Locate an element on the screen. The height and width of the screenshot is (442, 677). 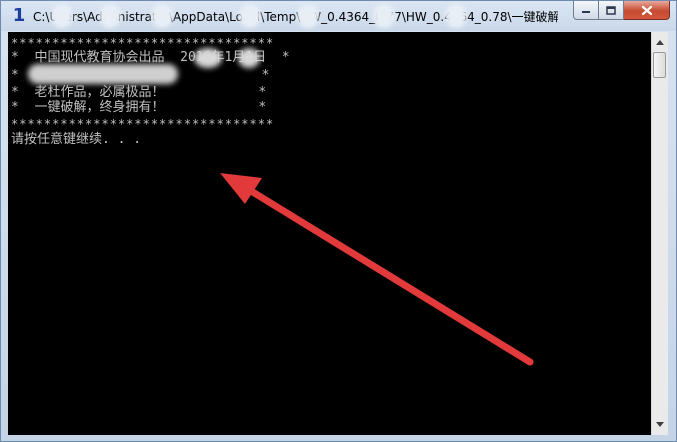
scroll-down-button is located at coordinates (660, 424).